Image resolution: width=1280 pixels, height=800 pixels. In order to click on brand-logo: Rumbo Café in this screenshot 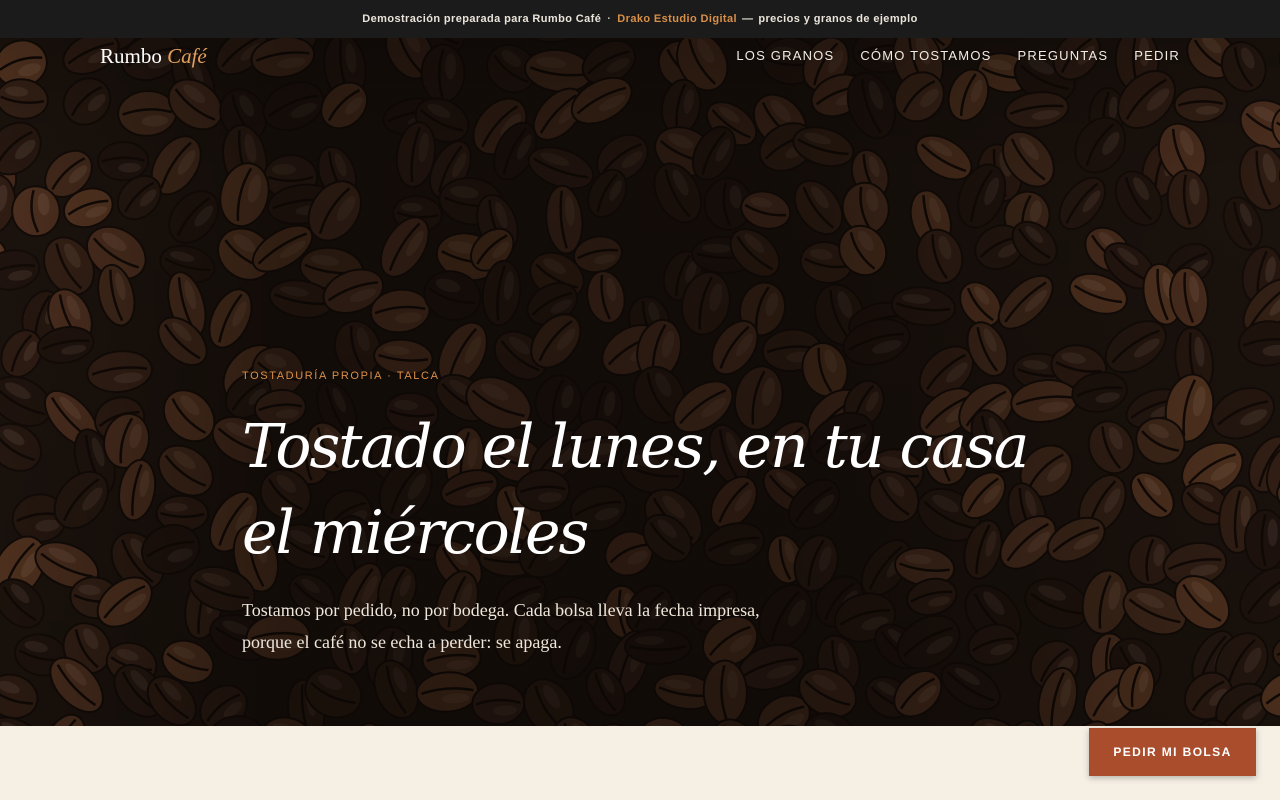, I will do `click(153, 56)`.